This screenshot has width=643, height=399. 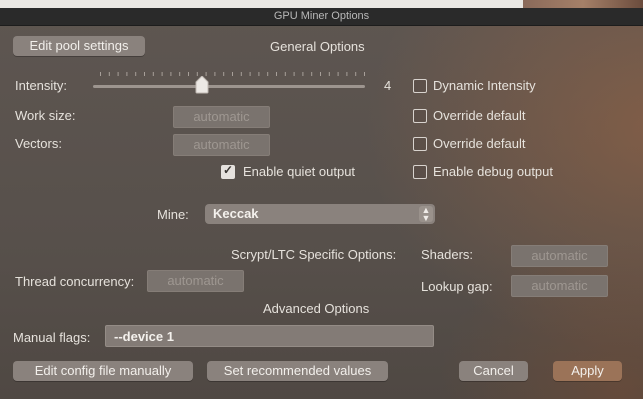 I want to click on work-size-field: automatic, so click(x=221, y=117).